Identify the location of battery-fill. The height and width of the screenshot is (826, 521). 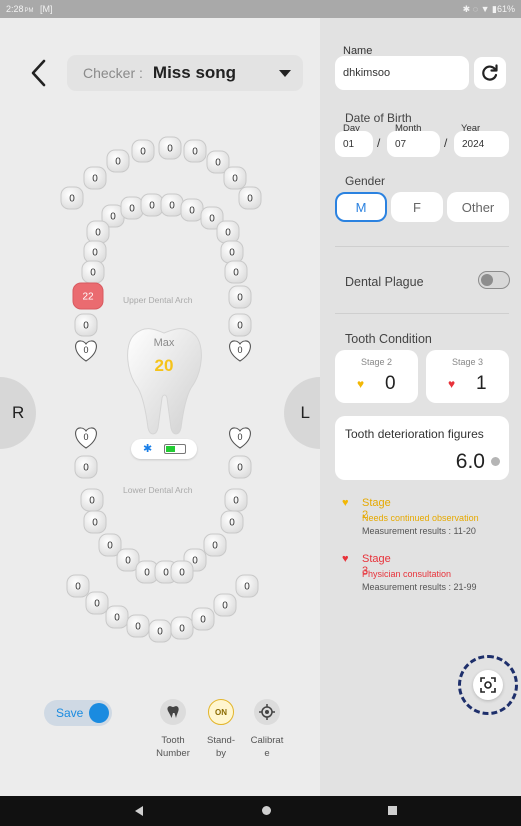
(170, 449).